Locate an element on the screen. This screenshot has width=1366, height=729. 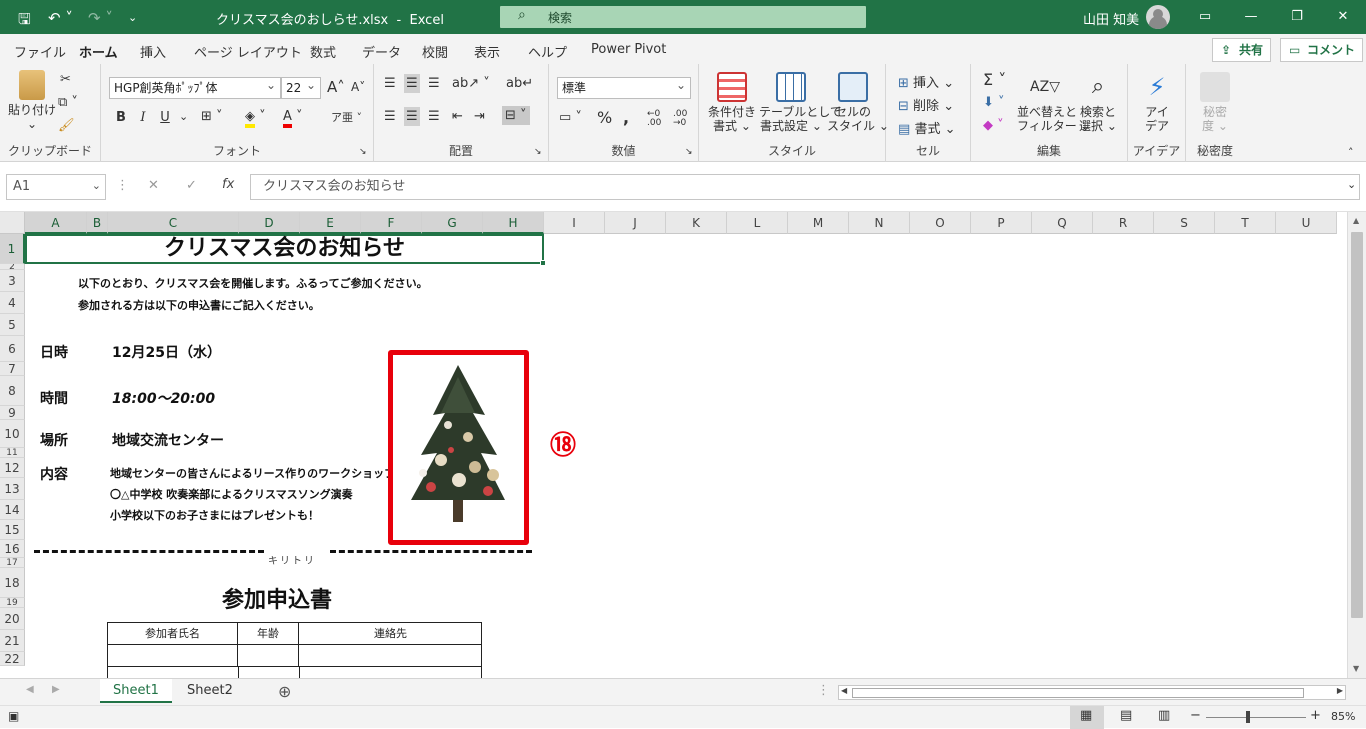
clear-icon: ◆ ˅ is located at coordinates (993, 125).